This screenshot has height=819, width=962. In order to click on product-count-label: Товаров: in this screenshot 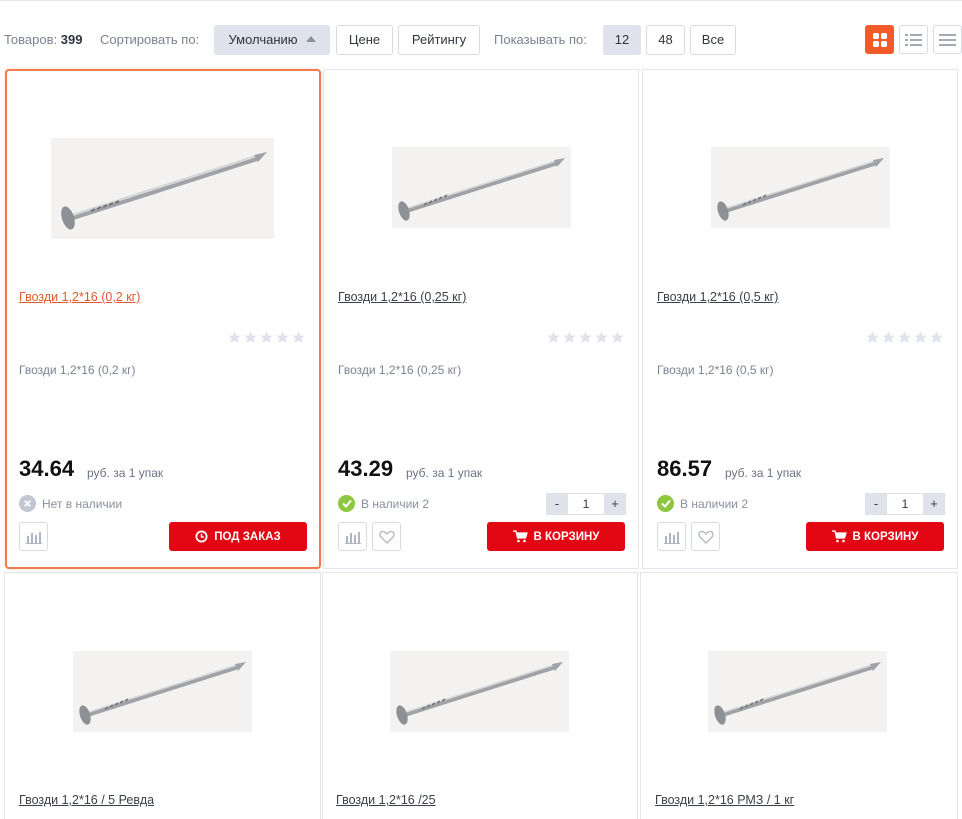, I will do `click(31, 39)`.